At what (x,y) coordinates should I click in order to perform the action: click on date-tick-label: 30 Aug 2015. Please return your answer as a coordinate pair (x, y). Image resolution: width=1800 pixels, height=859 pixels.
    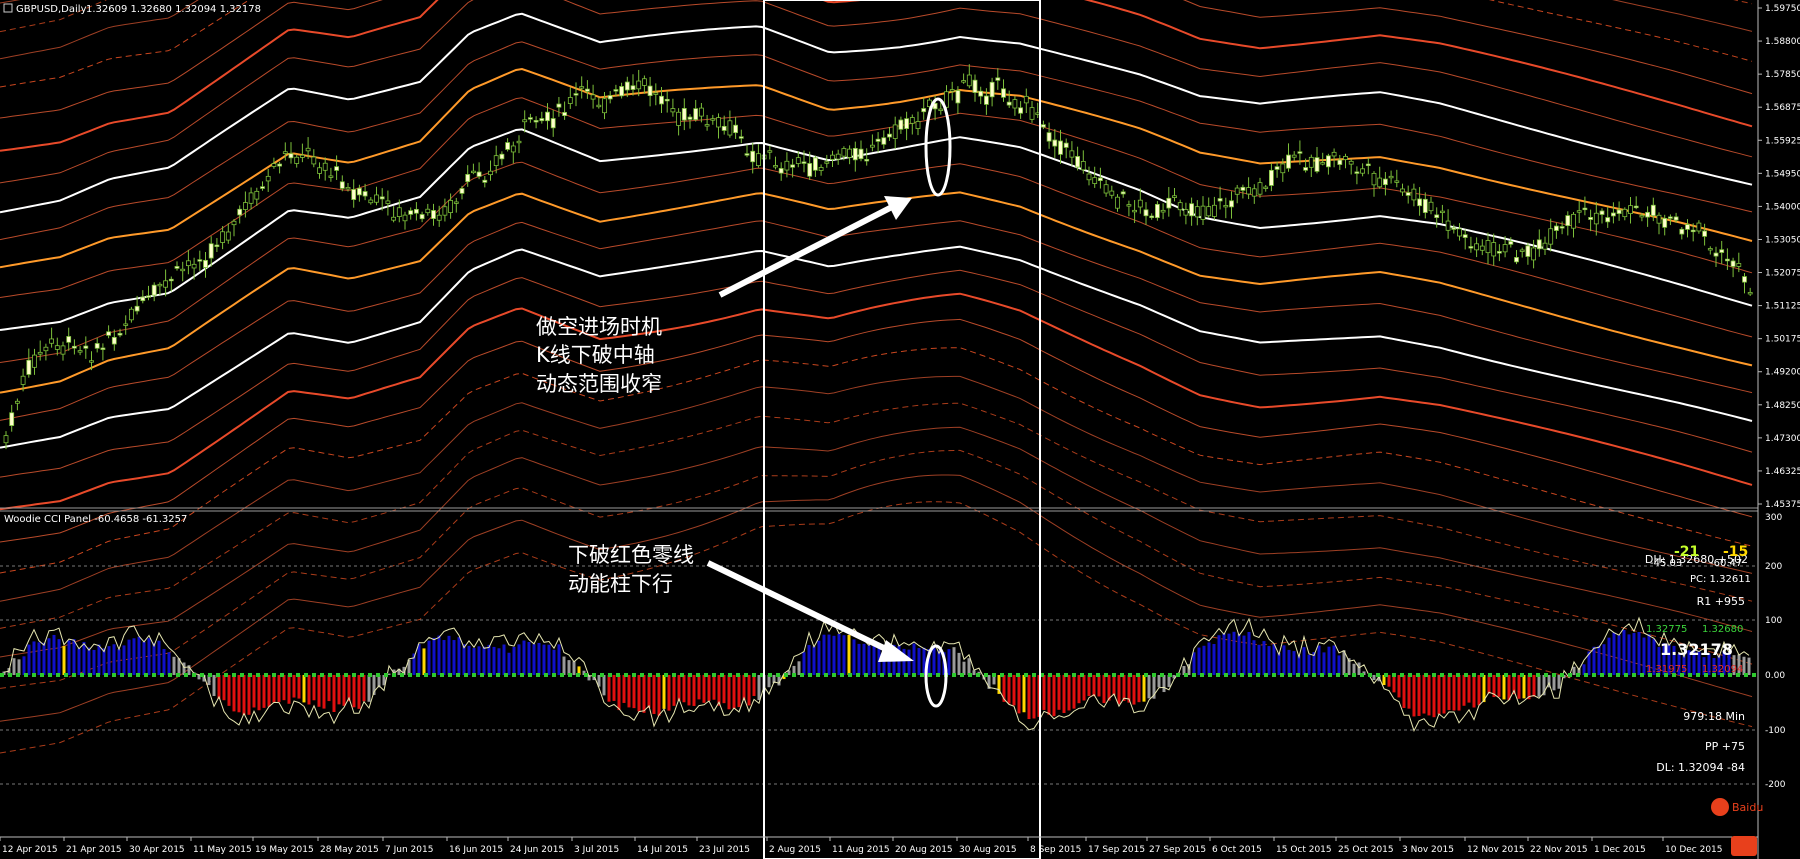
    Looking at the image, I should click on (988, 850).